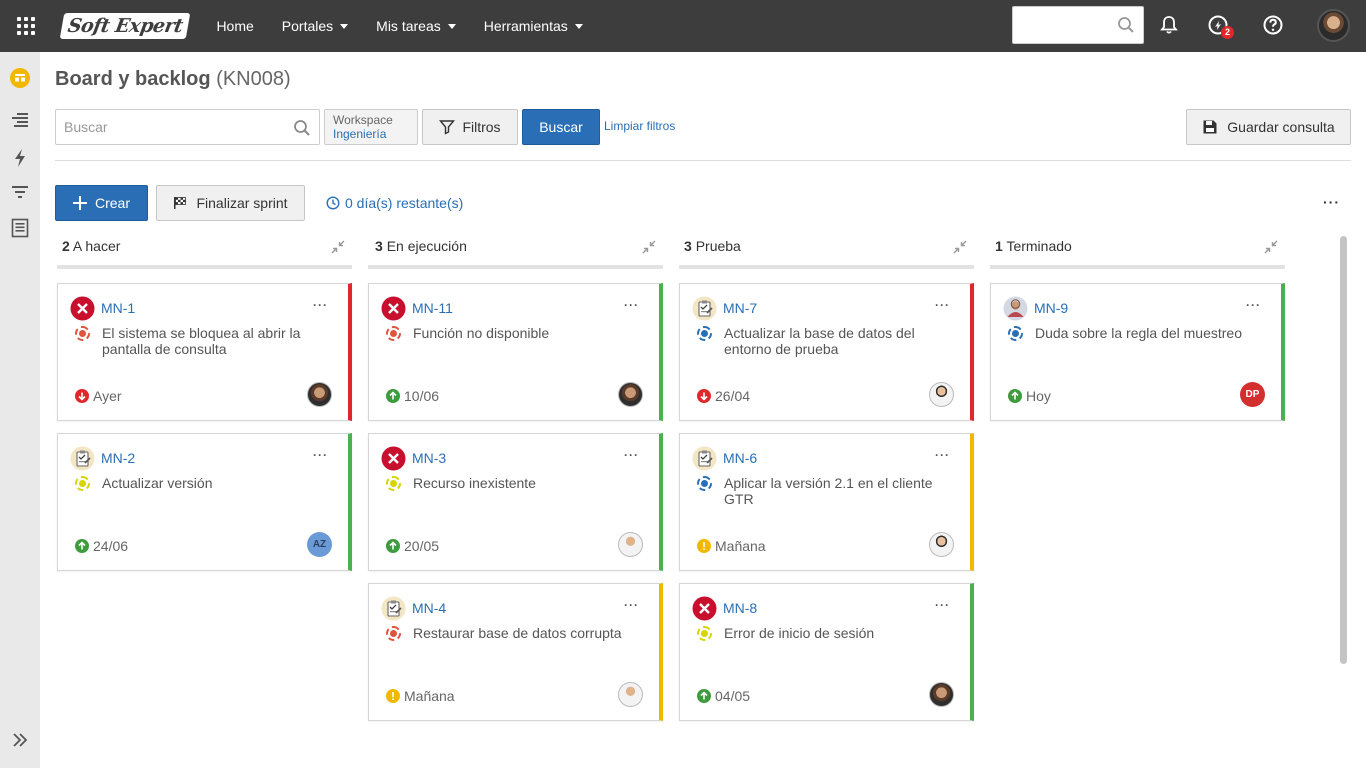 The image size is (1366, 768). Describe the element at coordinates (639, 126) in the screenshot. I see `clear-filters-link: Limpiar filtros` at that location.